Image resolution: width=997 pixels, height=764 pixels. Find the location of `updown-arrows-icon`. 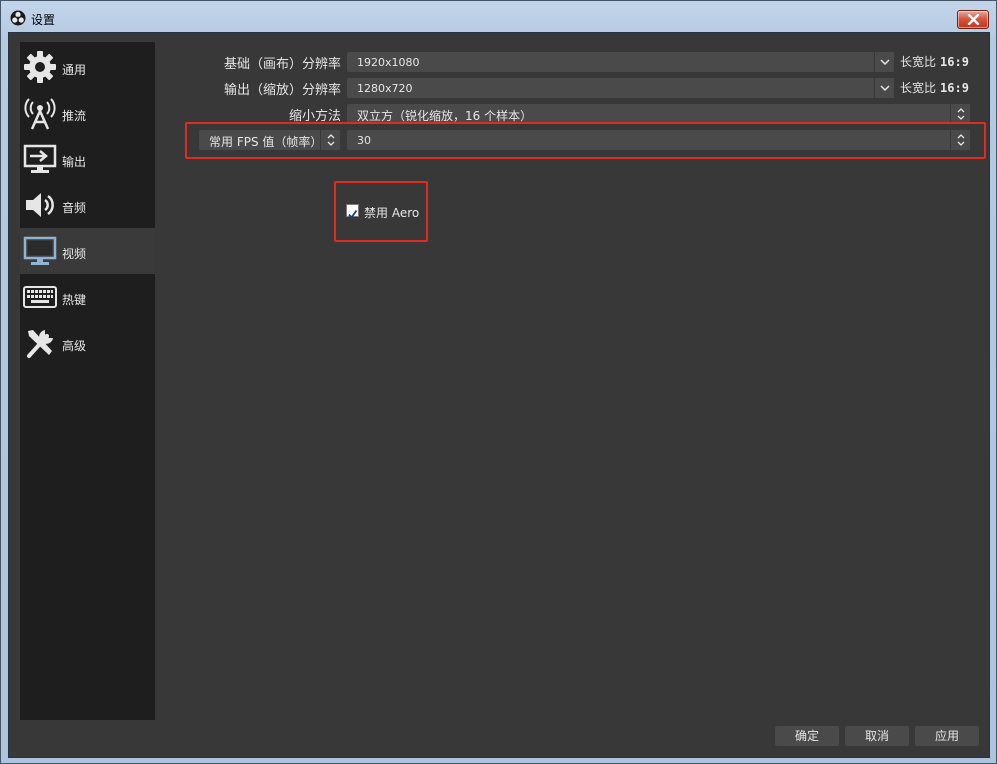

updown-arrows-icon is located at coordinates (961, 114).